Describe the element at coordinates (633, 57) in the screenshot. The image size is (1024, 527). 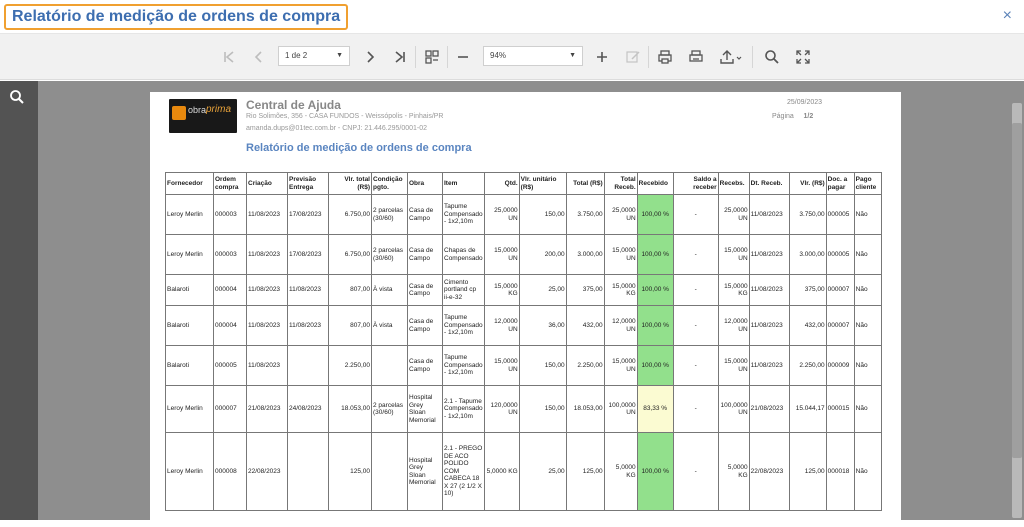
I see `edit-icon` at that location.